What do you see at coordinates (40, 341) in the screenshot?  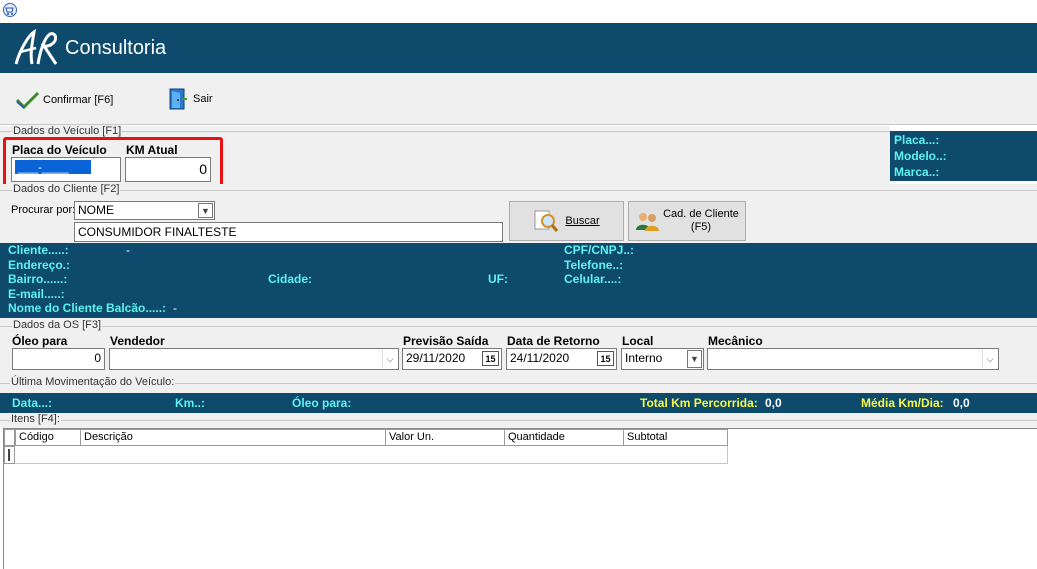 I see `oleo-label: Óleo para` at bounding box center [40, 341].